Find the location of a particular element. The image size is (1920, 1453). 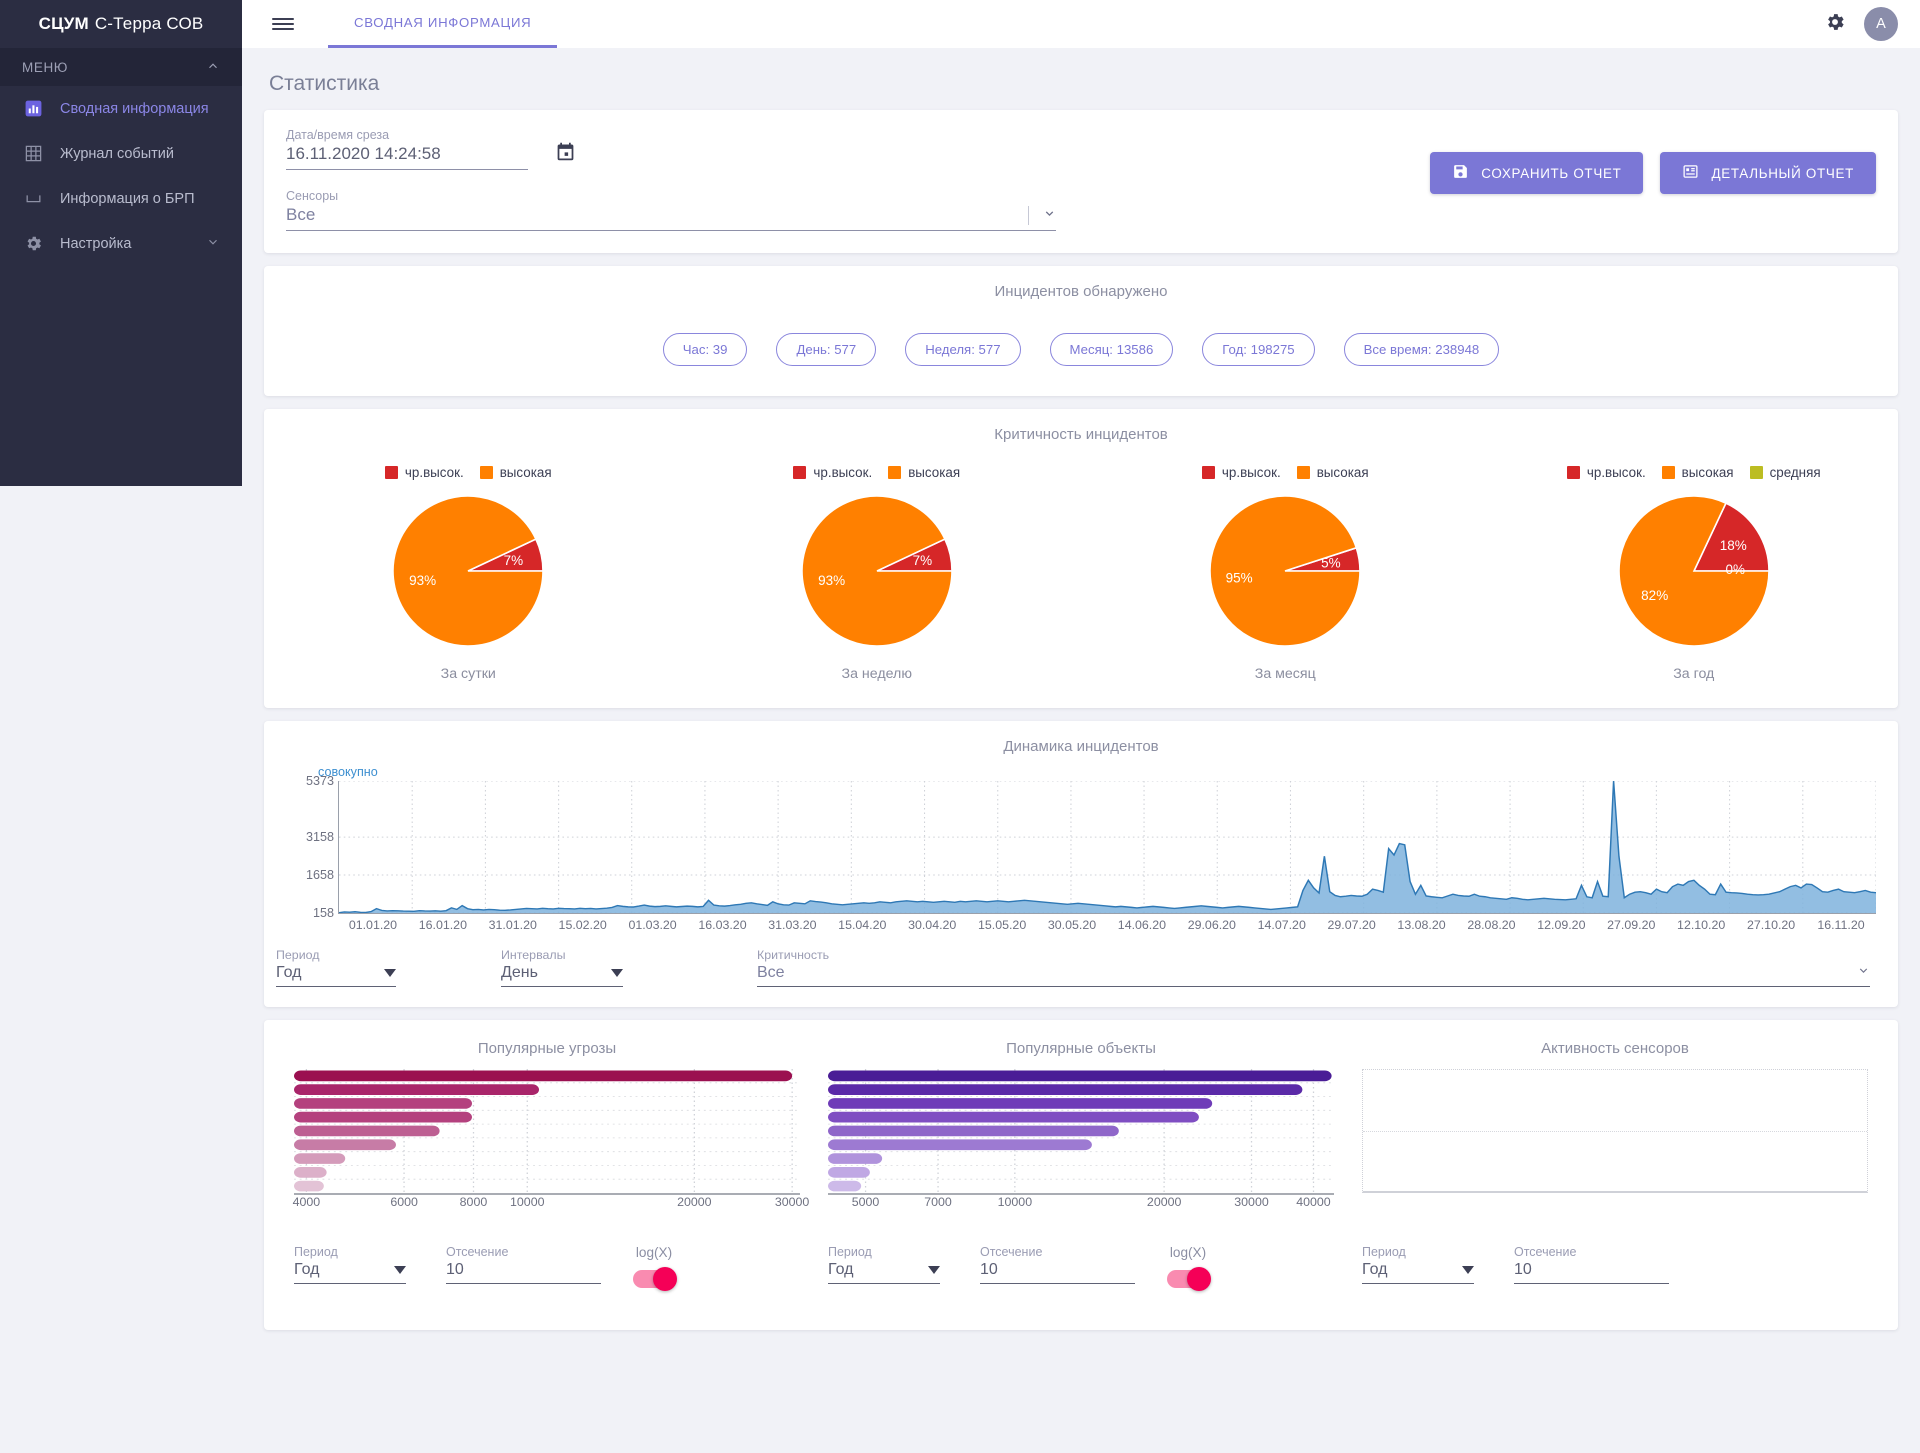

detailed-report-button: ДЕТАЛЬНЫЙ ОТЧЕТ is located at coordinates (1768, 173).